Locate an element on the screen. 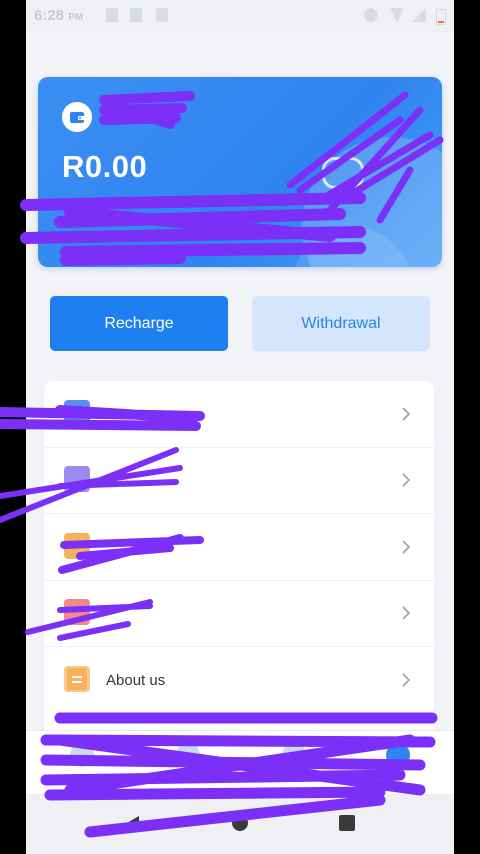 The height and width of the screenshot is (854, 480). withdrawal-button: Withdrawal is located at coordinates (341, 323).